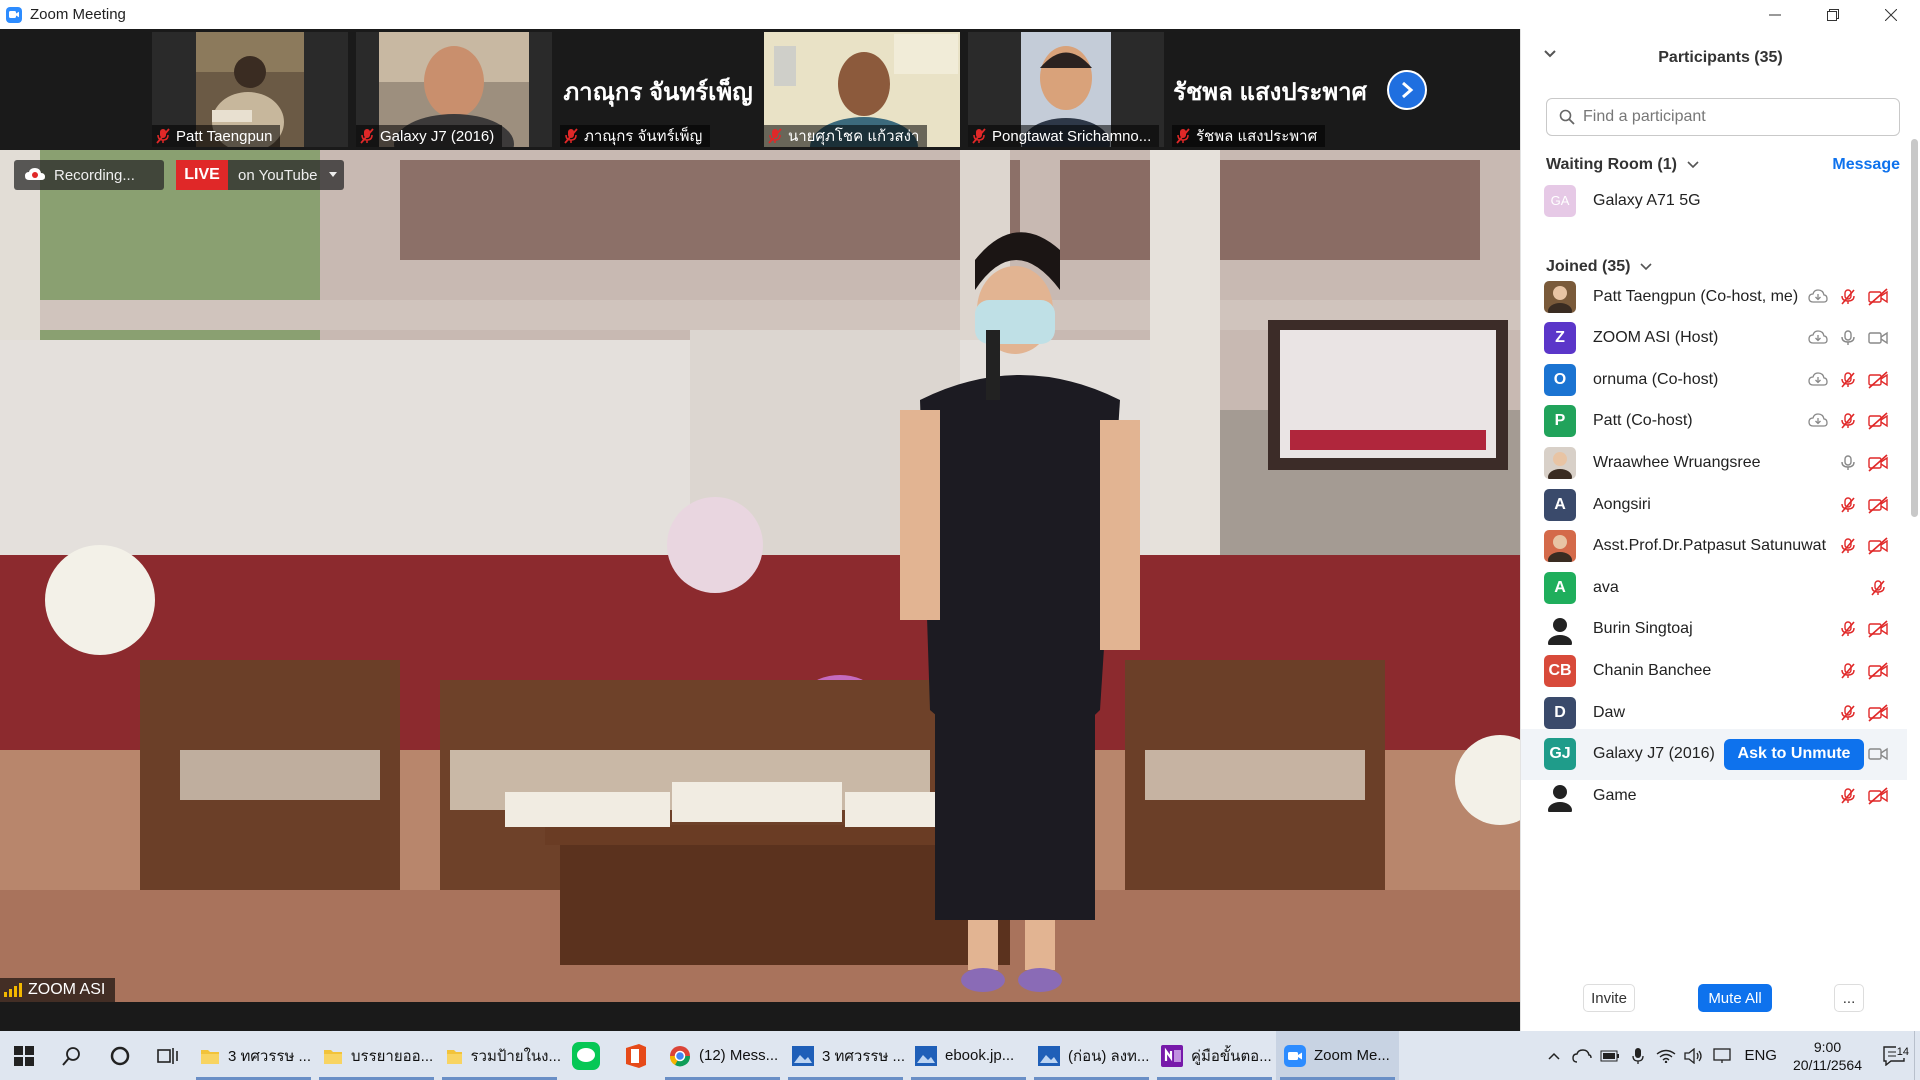  What do you see at coordinates (1894, 1055) in the screenshot?
I see `action-center-button: 14` at bounding box center [1894, 1055].